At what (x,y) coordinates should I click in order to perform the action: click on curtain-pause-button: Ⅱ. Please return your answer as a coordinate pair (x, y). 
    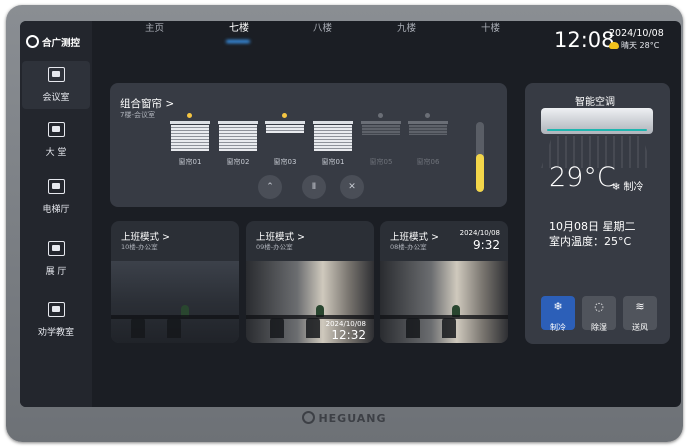
    Looking at the image, I should click on (314, 187).